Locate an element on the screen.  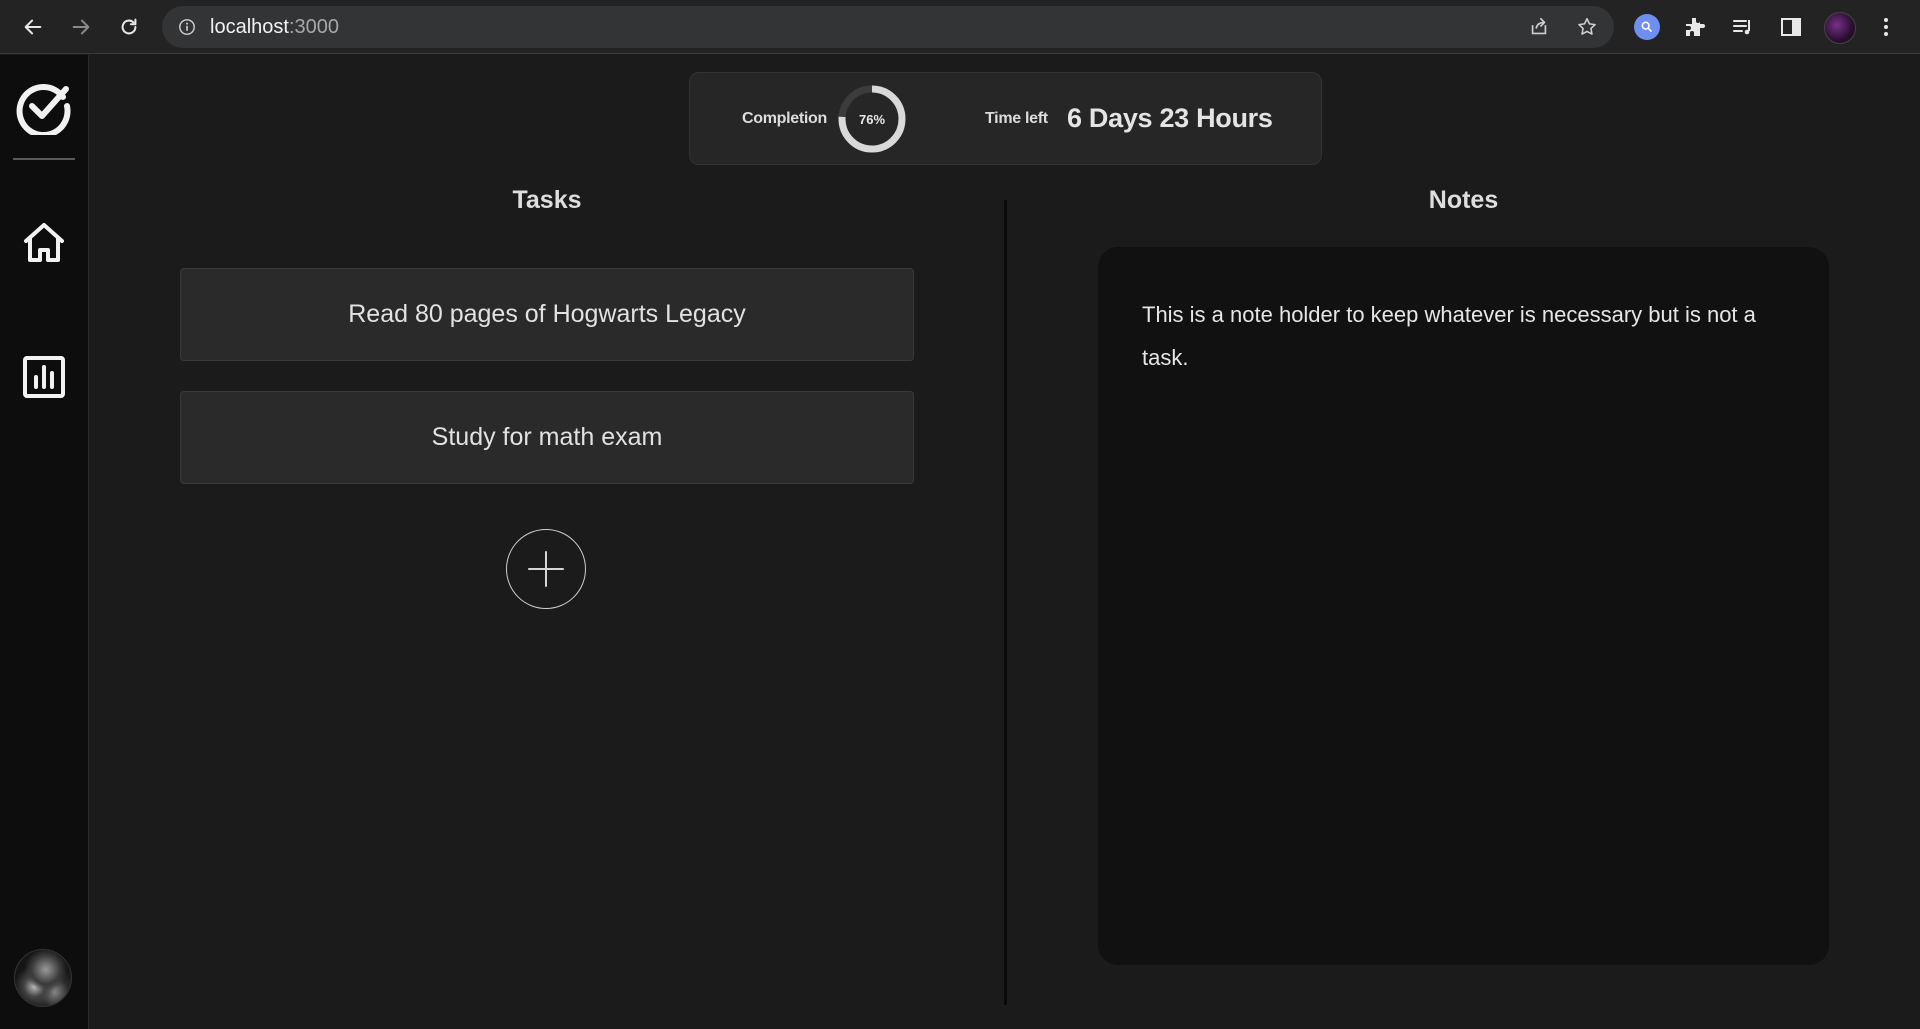
arrow-left-icon is located at coordinates (33, 27).